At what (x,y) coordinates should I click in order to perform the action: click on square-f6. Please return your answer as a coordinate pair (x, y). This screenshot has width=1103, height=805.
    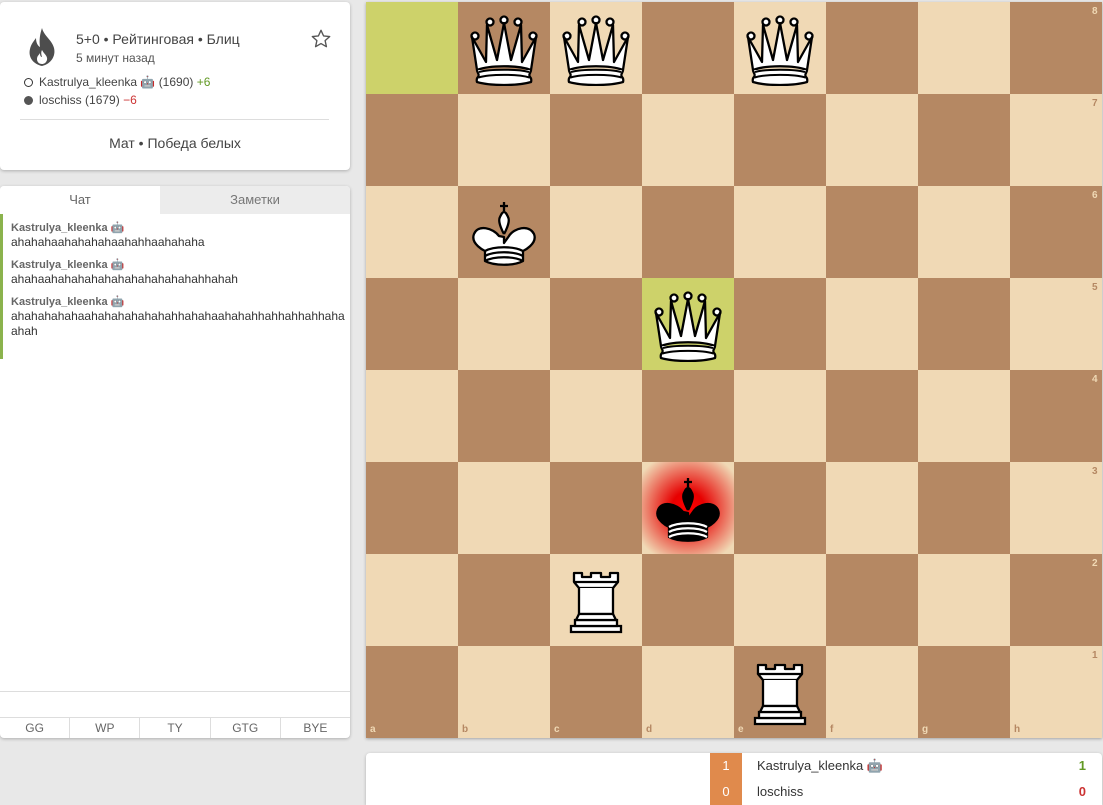
    Looking at the image, I should click on (872, 232).